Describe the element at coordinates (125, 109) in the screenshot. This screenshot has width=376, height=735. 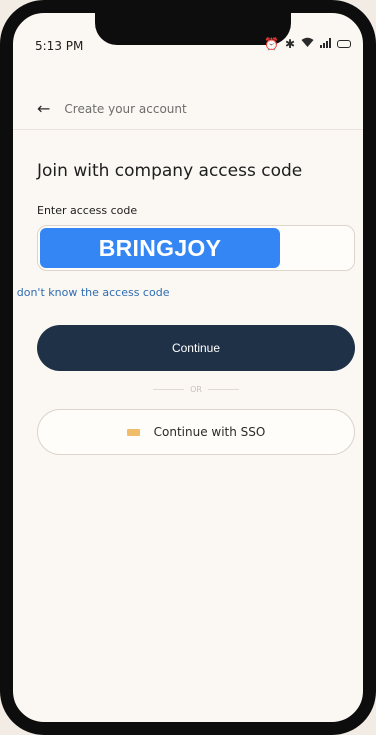
I see `nav-title: Create your account` at that location.